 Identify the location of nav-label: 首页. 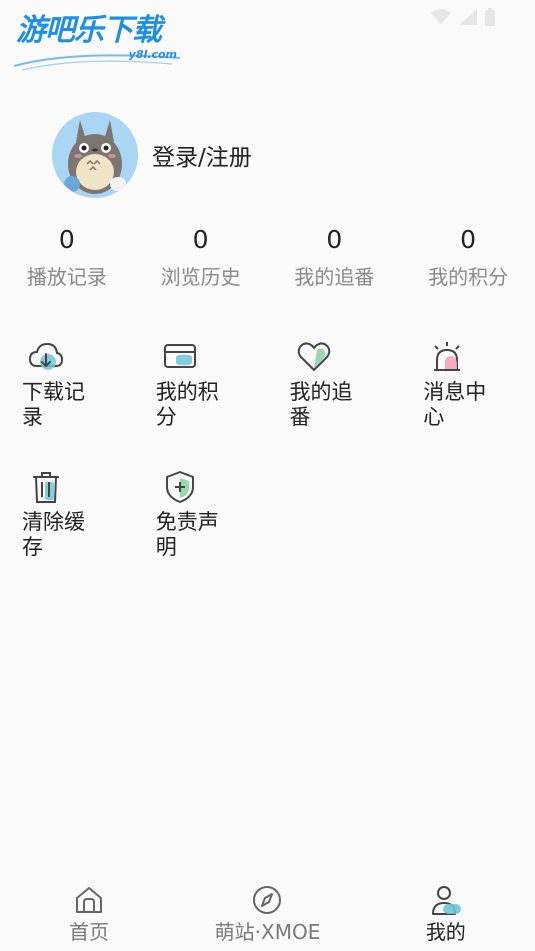
(89, 932).